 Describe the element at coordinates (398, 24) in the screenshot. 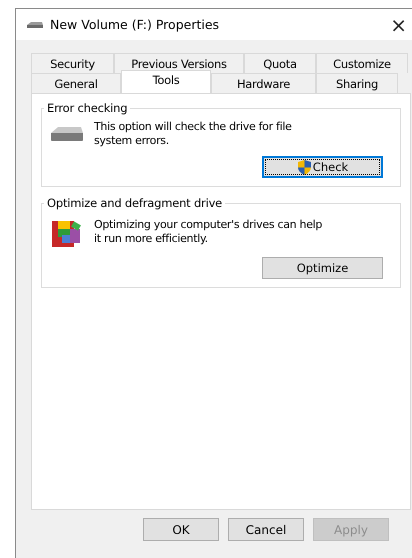

I see `close-button: ×` at that location.